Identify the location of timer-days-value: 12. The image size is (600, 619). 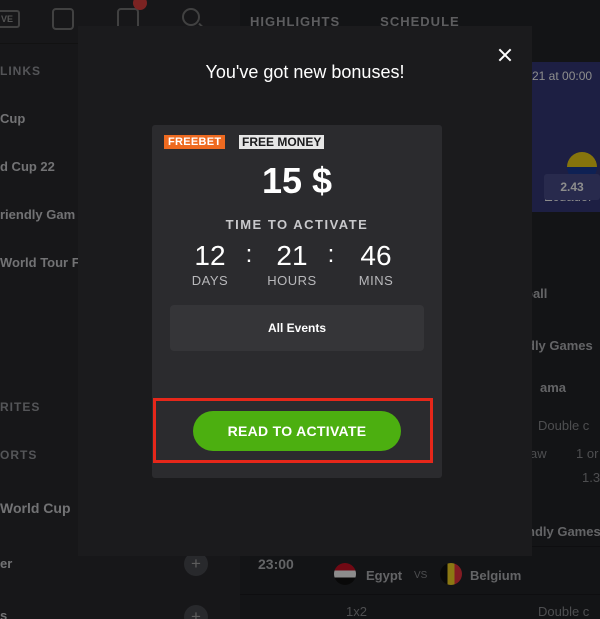
(210, 255).